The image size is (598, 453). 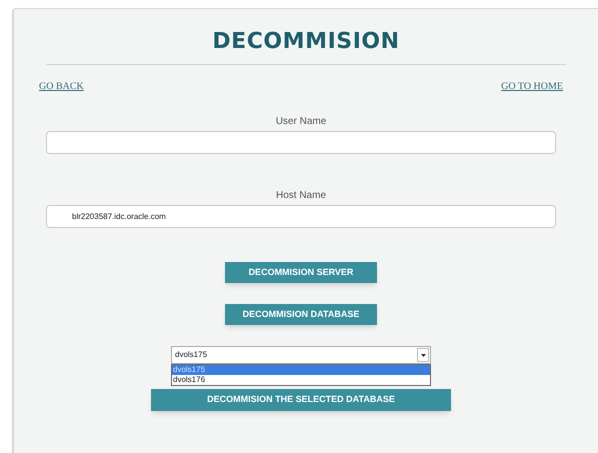 I want to click on page-title: DECOMMISION, so click(x=306, y=42).